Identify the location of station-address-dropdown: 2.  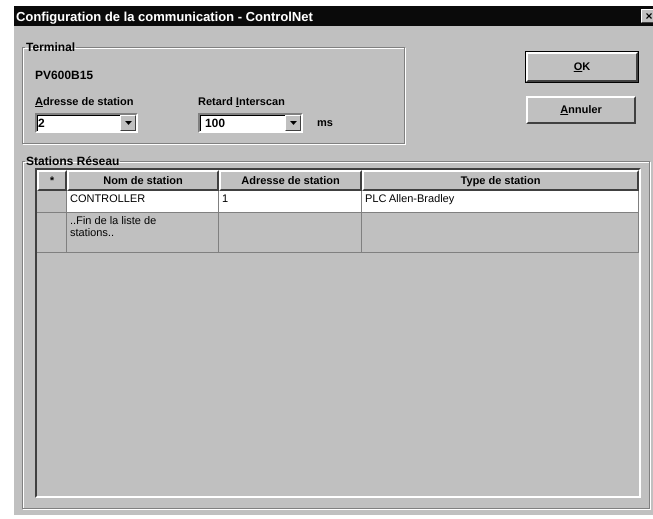
(86, 123).